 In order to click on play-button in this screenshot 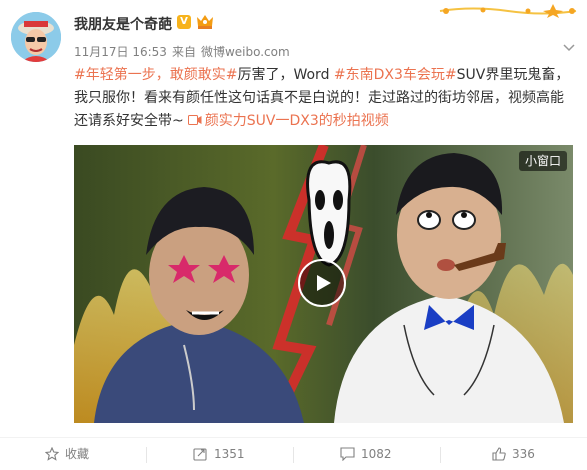, I will do `click(322, 283)`.